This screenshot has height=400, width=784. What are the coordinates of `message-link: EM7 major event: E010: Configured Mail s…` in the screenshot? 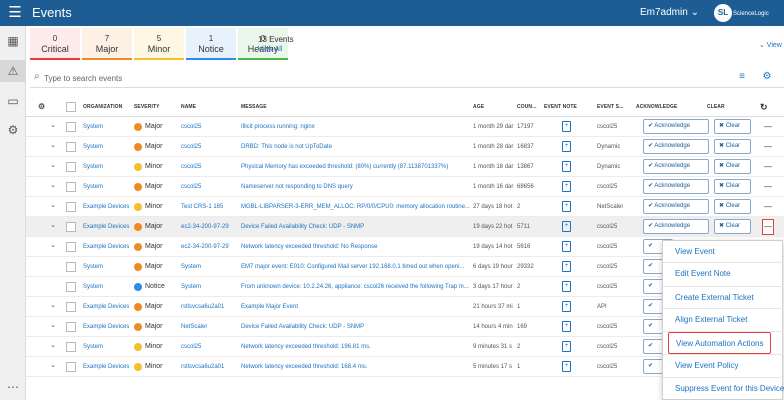 It's located at (356, 267).